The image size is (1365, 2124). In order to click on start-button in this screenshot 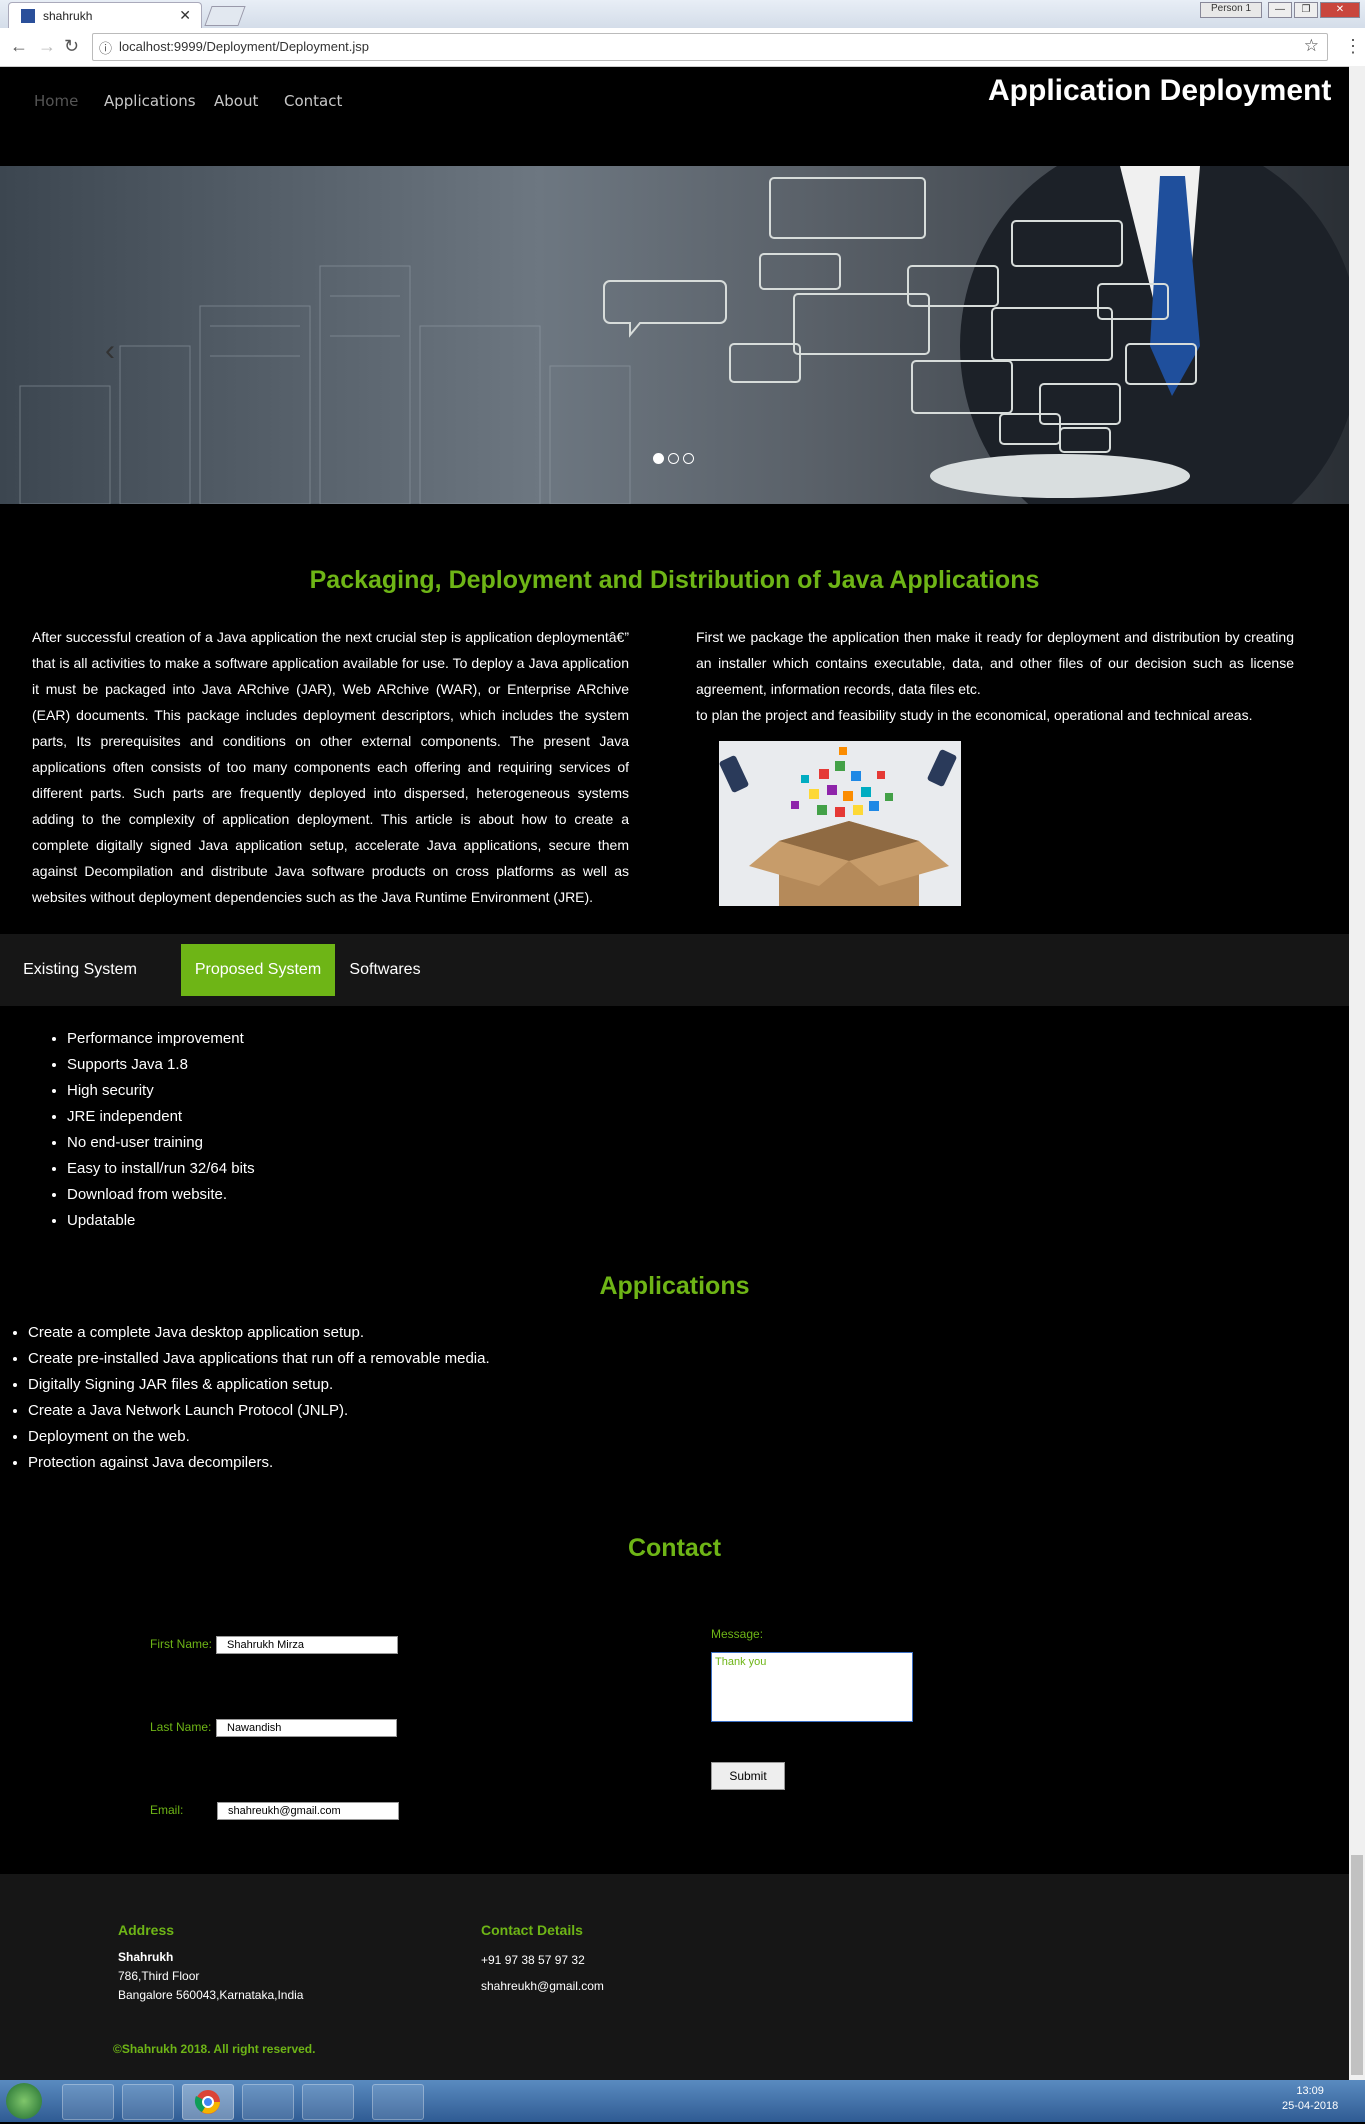, I will do `click(24, 2101)`.